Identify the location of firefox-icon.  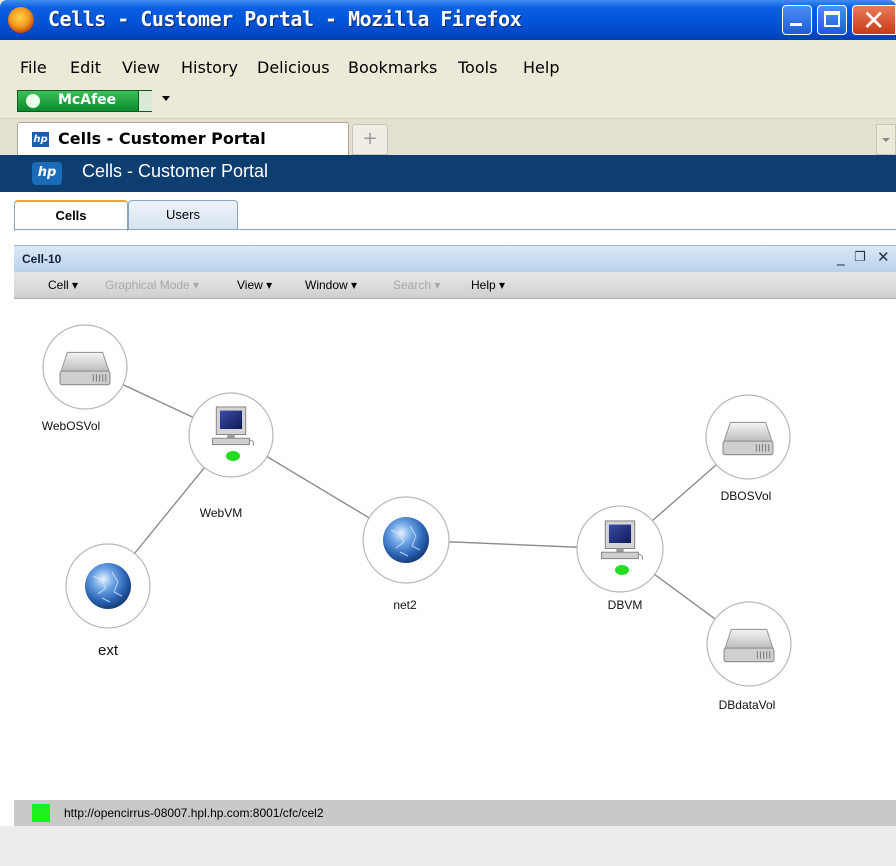
(21, 20).